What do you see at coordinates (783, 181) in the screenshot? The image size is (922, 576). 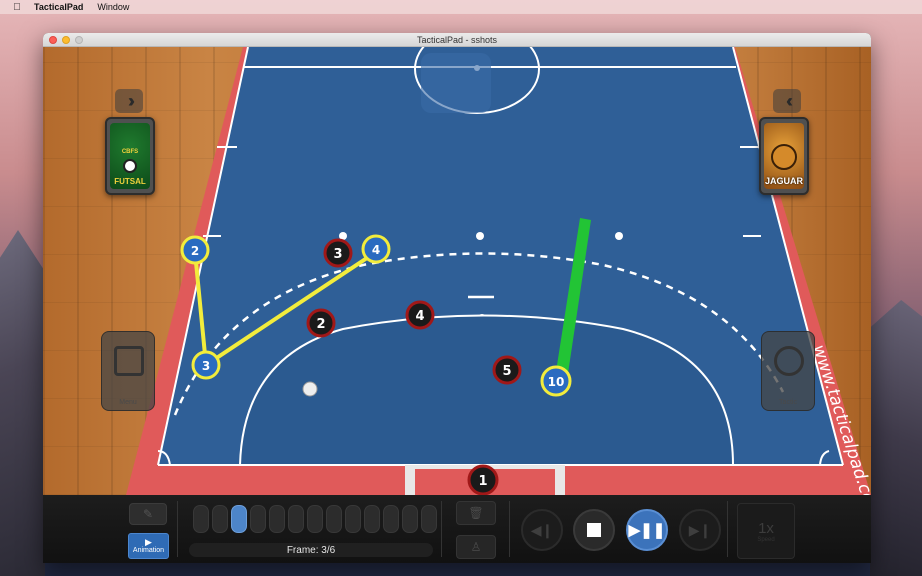 I see `away-team-name: JAGUAR` at bounding box center [783, 181].